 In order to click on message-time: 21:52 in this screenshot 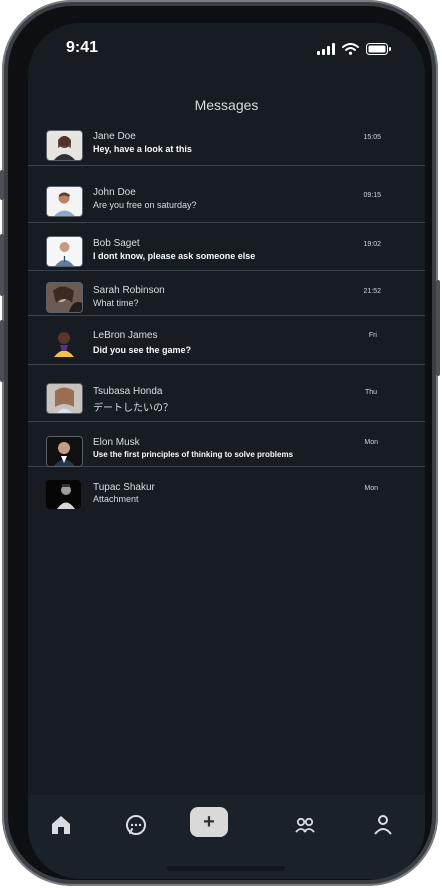, I will do `click(372, 291)`.